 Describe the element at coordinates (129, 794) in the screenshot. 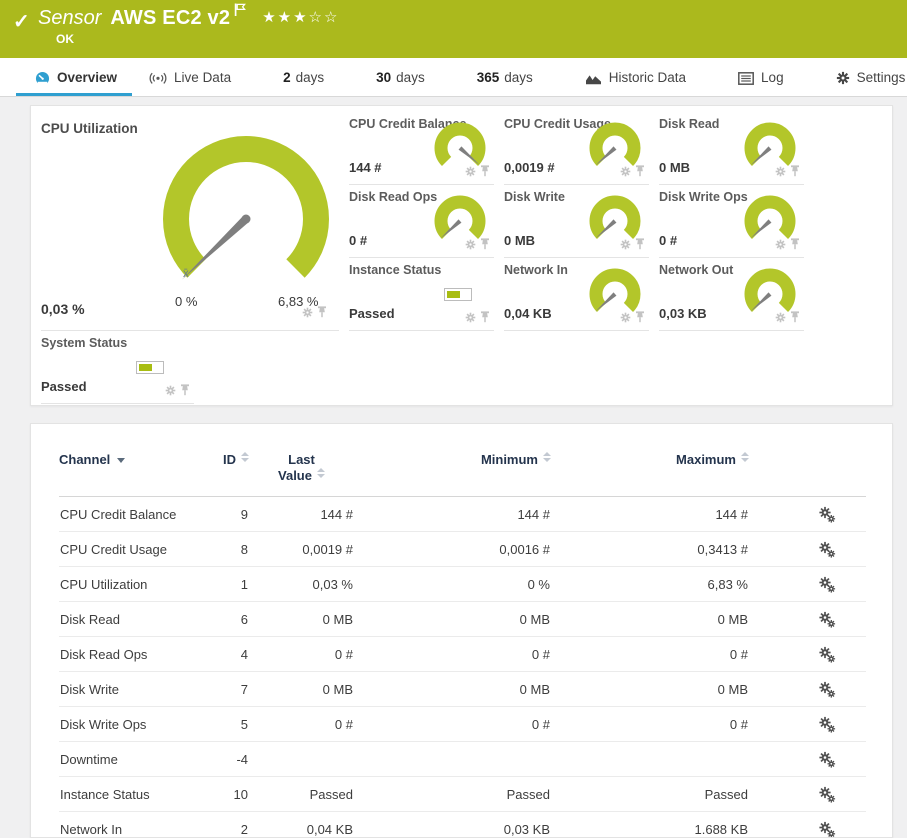

I see `channel-name-cell: Instance Status` at that location.